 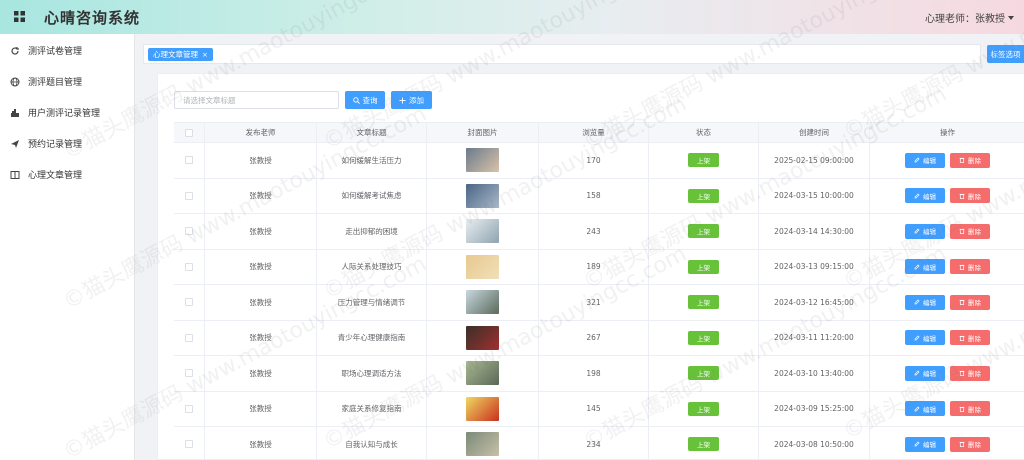 What do you see at coordinates (969, 17) in the screenshot?
I see `user-menu: 心理老师：张教授` at bounding box center [969, 17].